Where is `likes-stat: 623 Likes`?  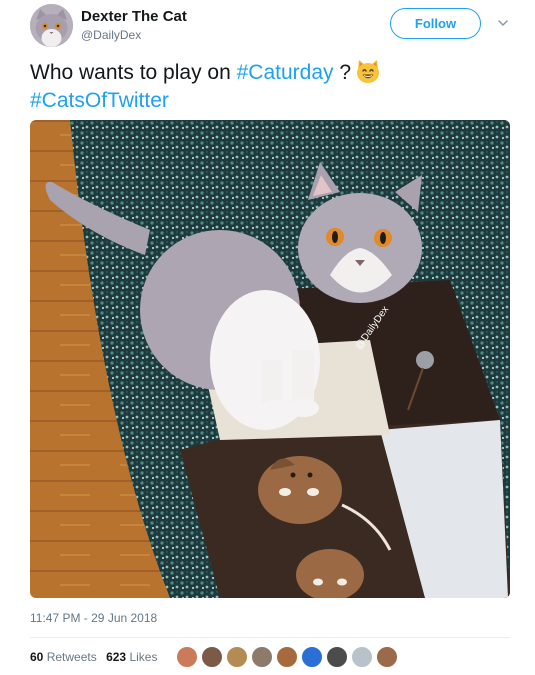 likes-stat: 623 Likes is located at coordinates (131, 657).